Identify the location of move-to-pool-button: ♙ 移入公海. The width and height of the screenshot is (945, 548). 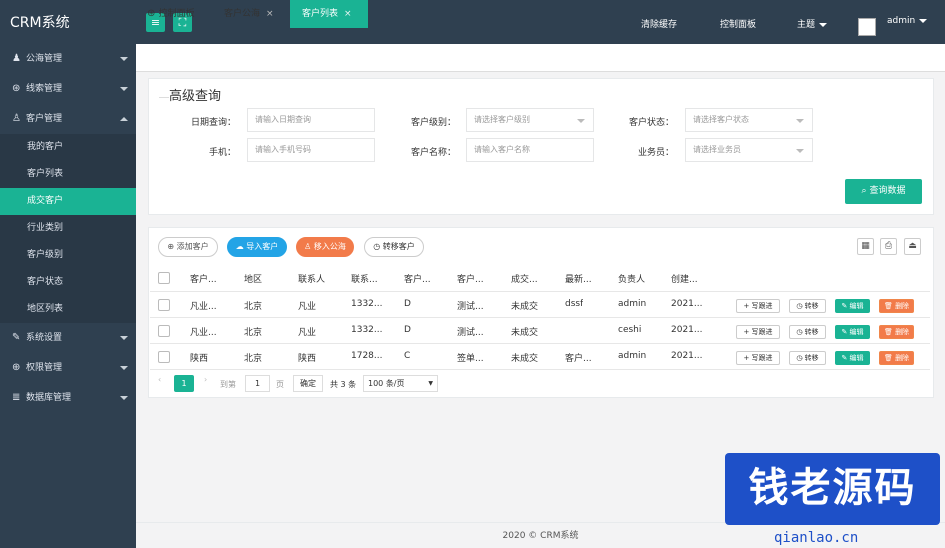
(325, 247).